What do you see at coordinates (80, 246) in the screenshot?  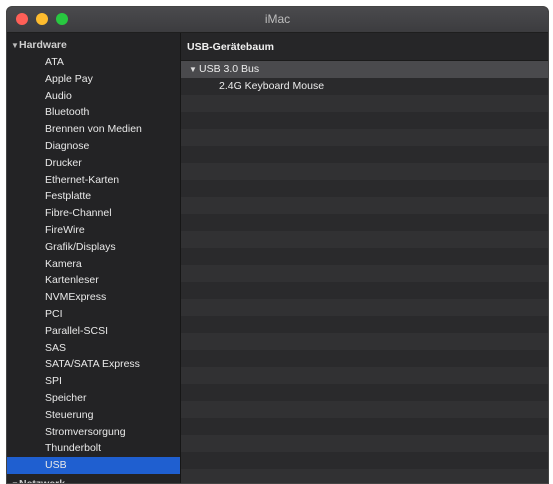 I see `sidebar-item-label: Grafik/Displays` at bounding box center [80, 246].